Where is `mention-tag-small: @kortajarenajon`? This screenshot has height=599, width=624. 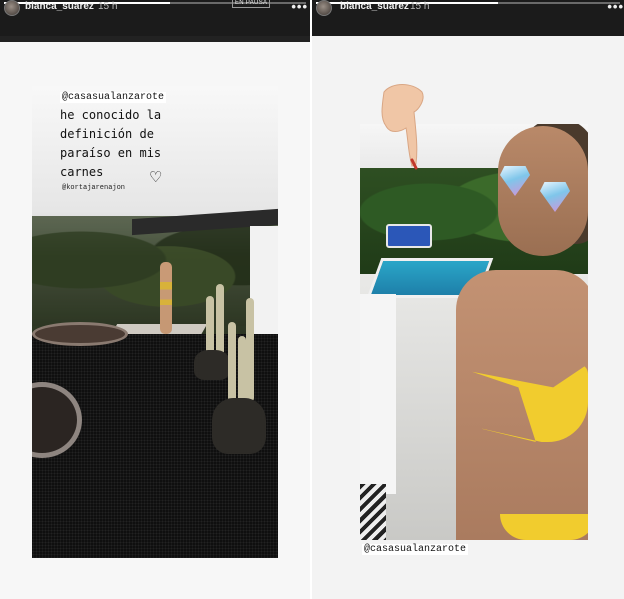 mention-tag-small: @kortajarenajon is located at coordinates (93, 188).